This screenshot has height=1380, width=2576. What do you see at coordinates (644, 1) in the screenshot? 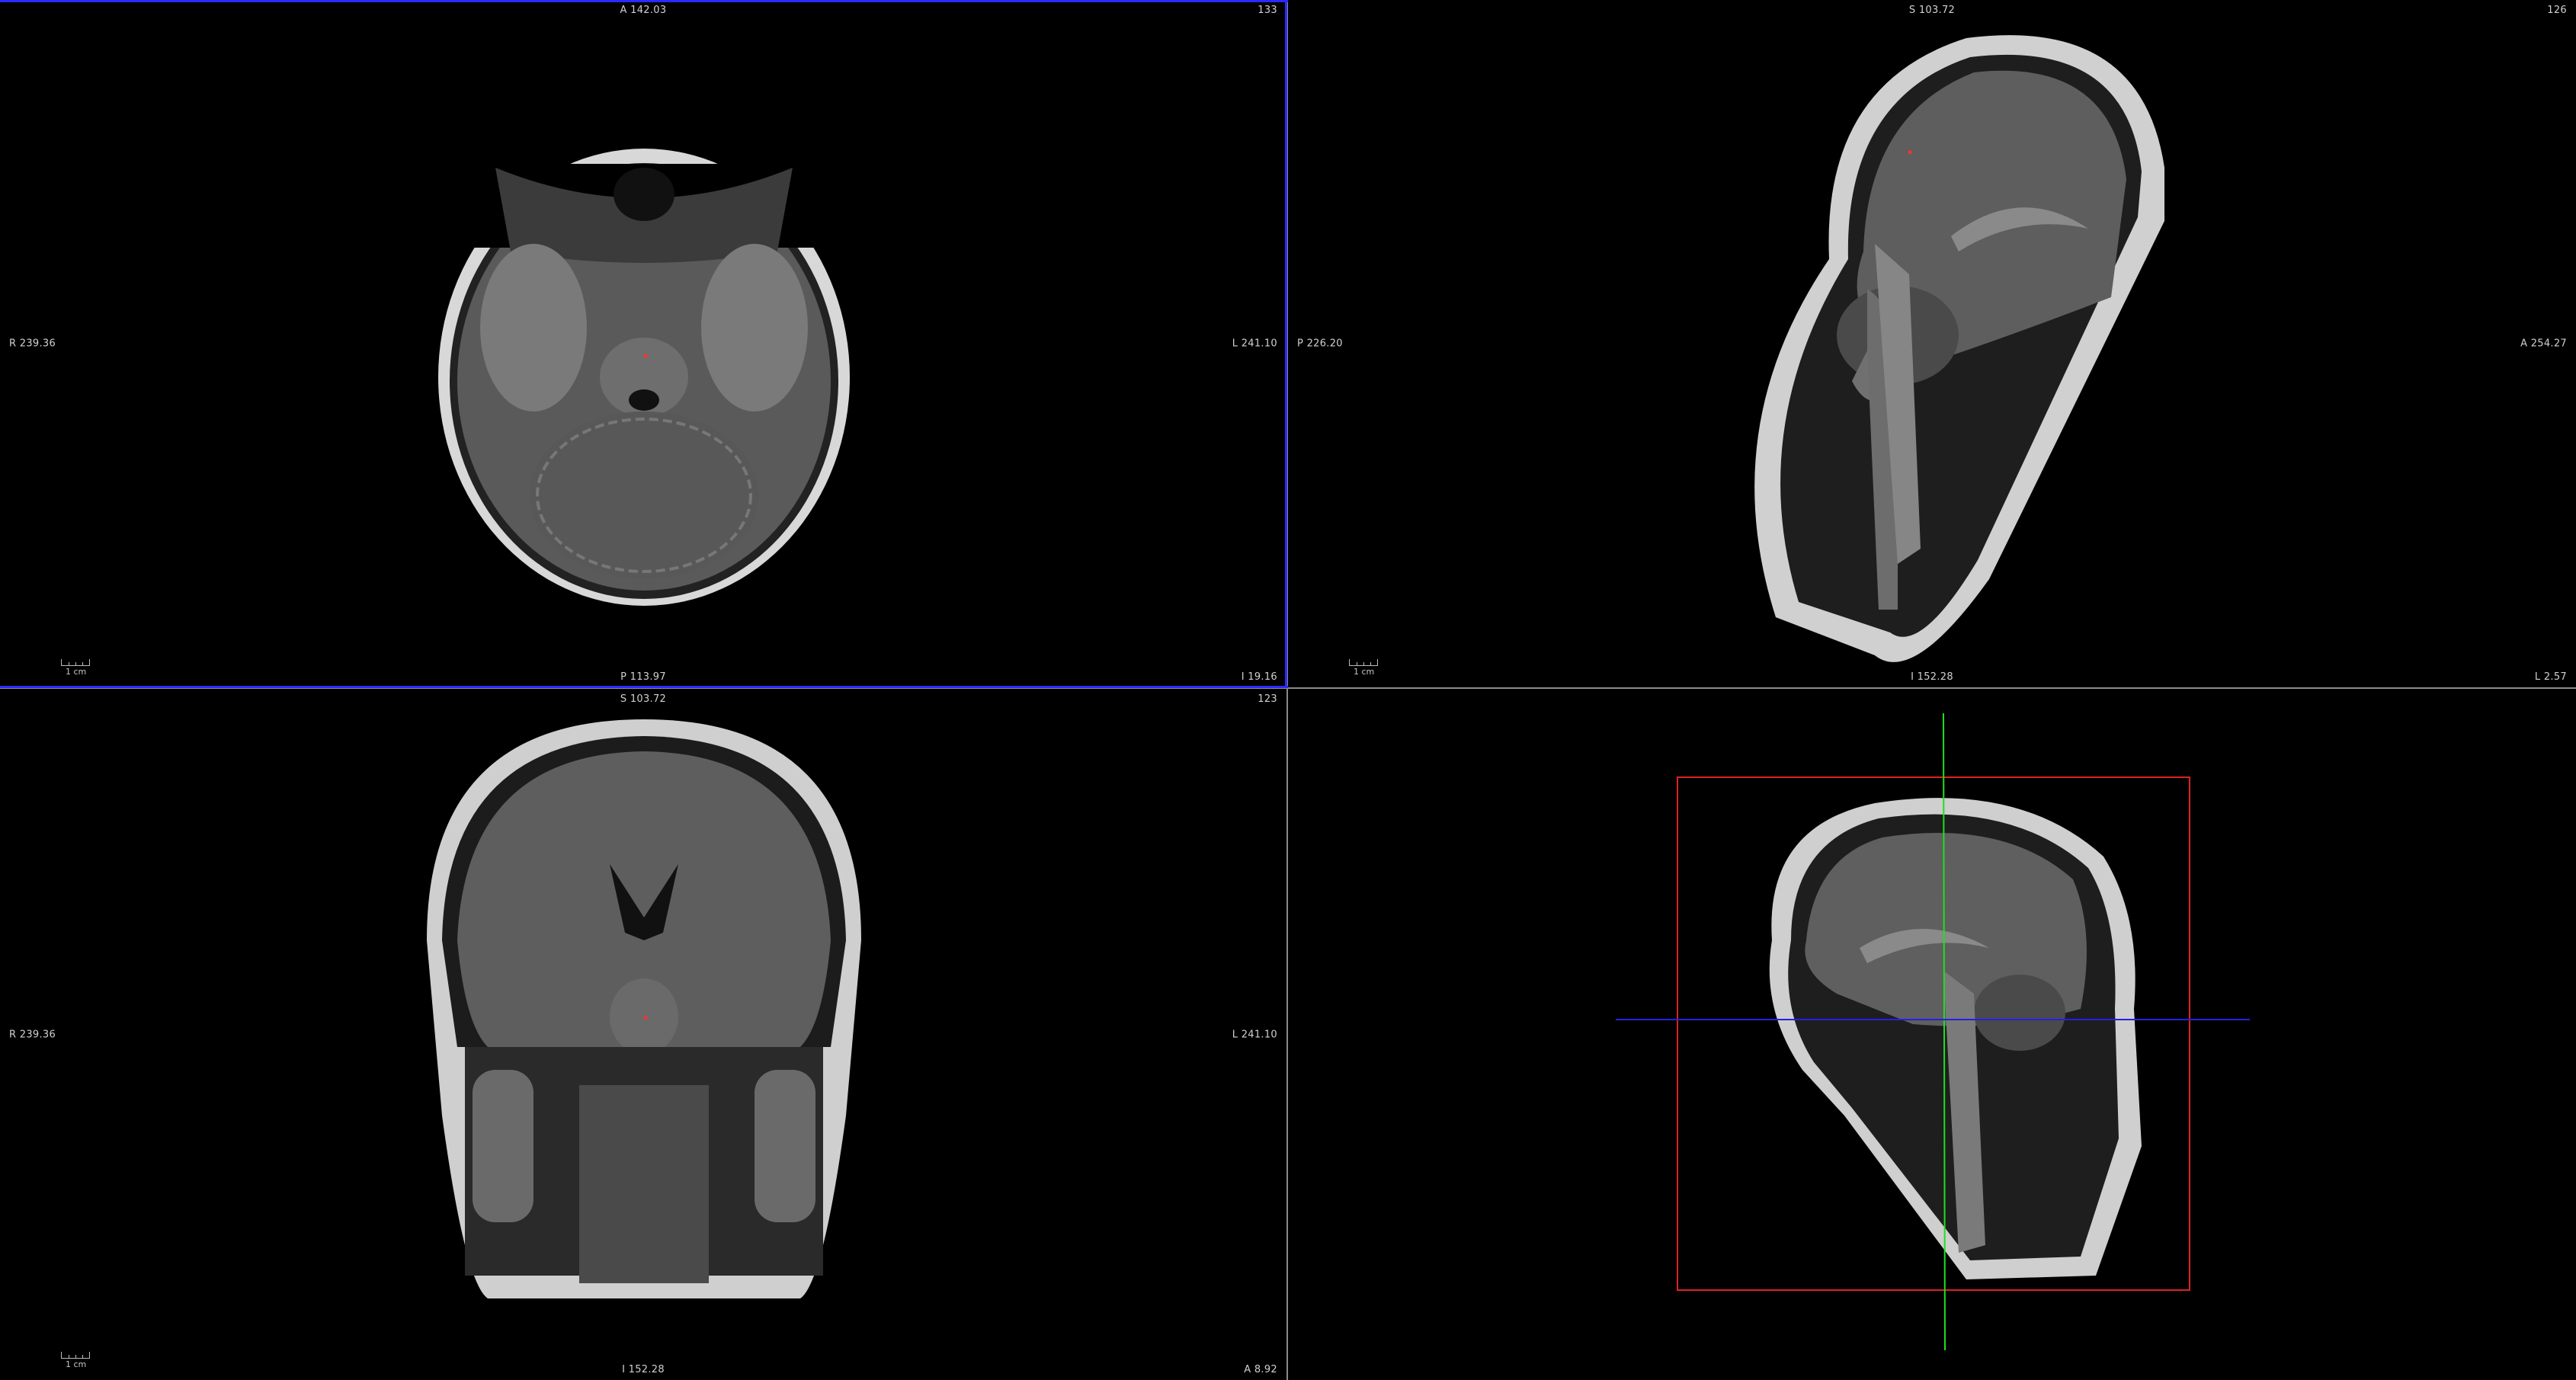
I see `active-viewport-border-top` at bounding box center [644, 1].